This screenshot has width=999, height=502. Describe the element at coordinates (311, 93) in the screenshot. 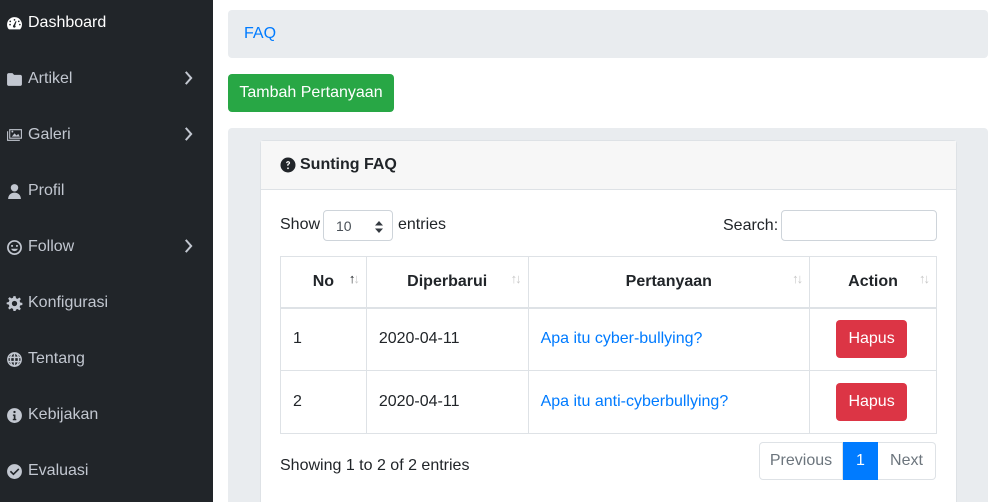

I see `add-question-button: Tambah Pertanyaan` at that location.